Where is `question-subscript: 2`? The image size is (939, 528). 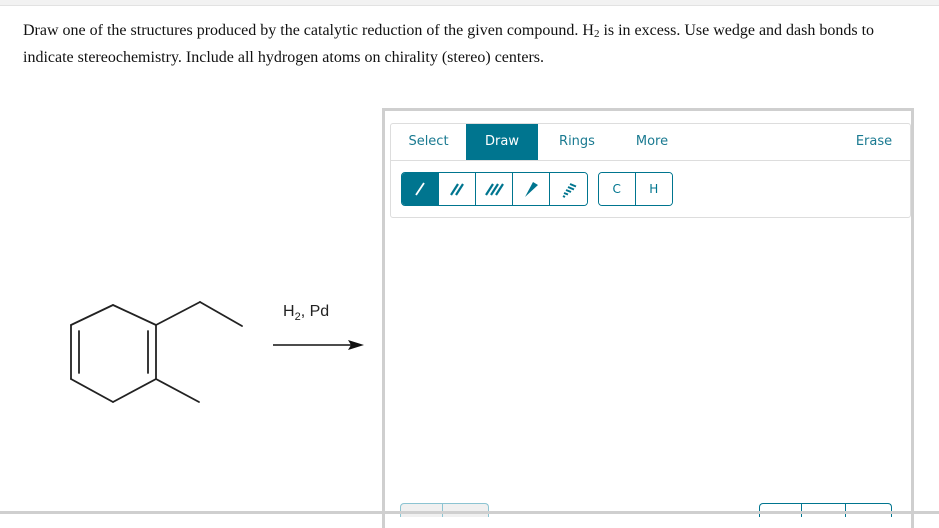
question-subscript: 2 is located at coordinates (596, 34).